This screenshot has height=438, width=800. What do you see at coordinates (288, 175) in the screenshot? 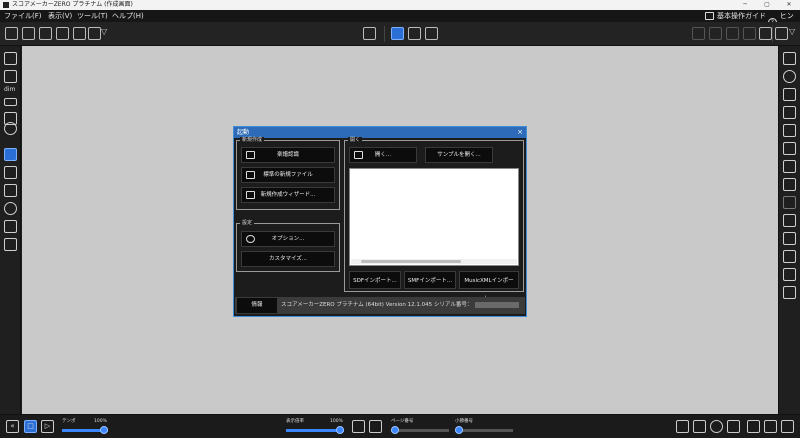
I see `standard-new-file-button: 標準の新規ファイル` at bounding box center [288, 175].